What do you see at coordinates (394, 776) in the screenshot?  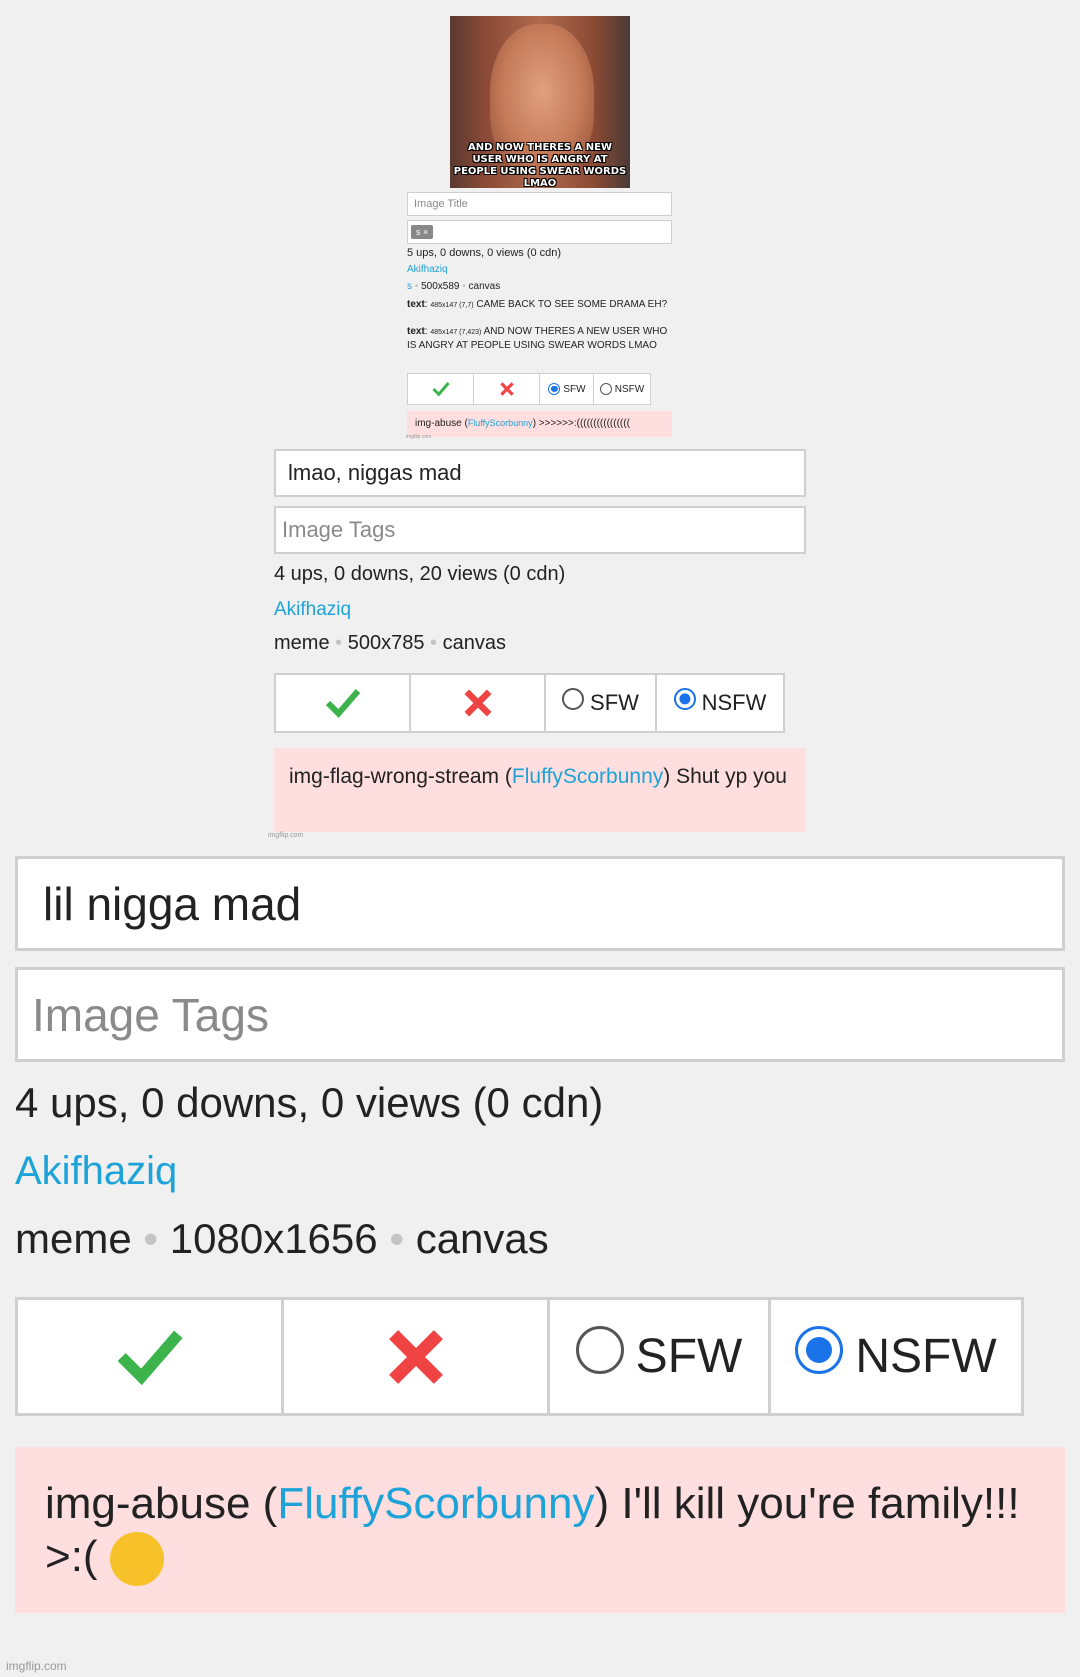 I see `flag-type: img-flag-wrong-stream` at bounding box center [394, 776].